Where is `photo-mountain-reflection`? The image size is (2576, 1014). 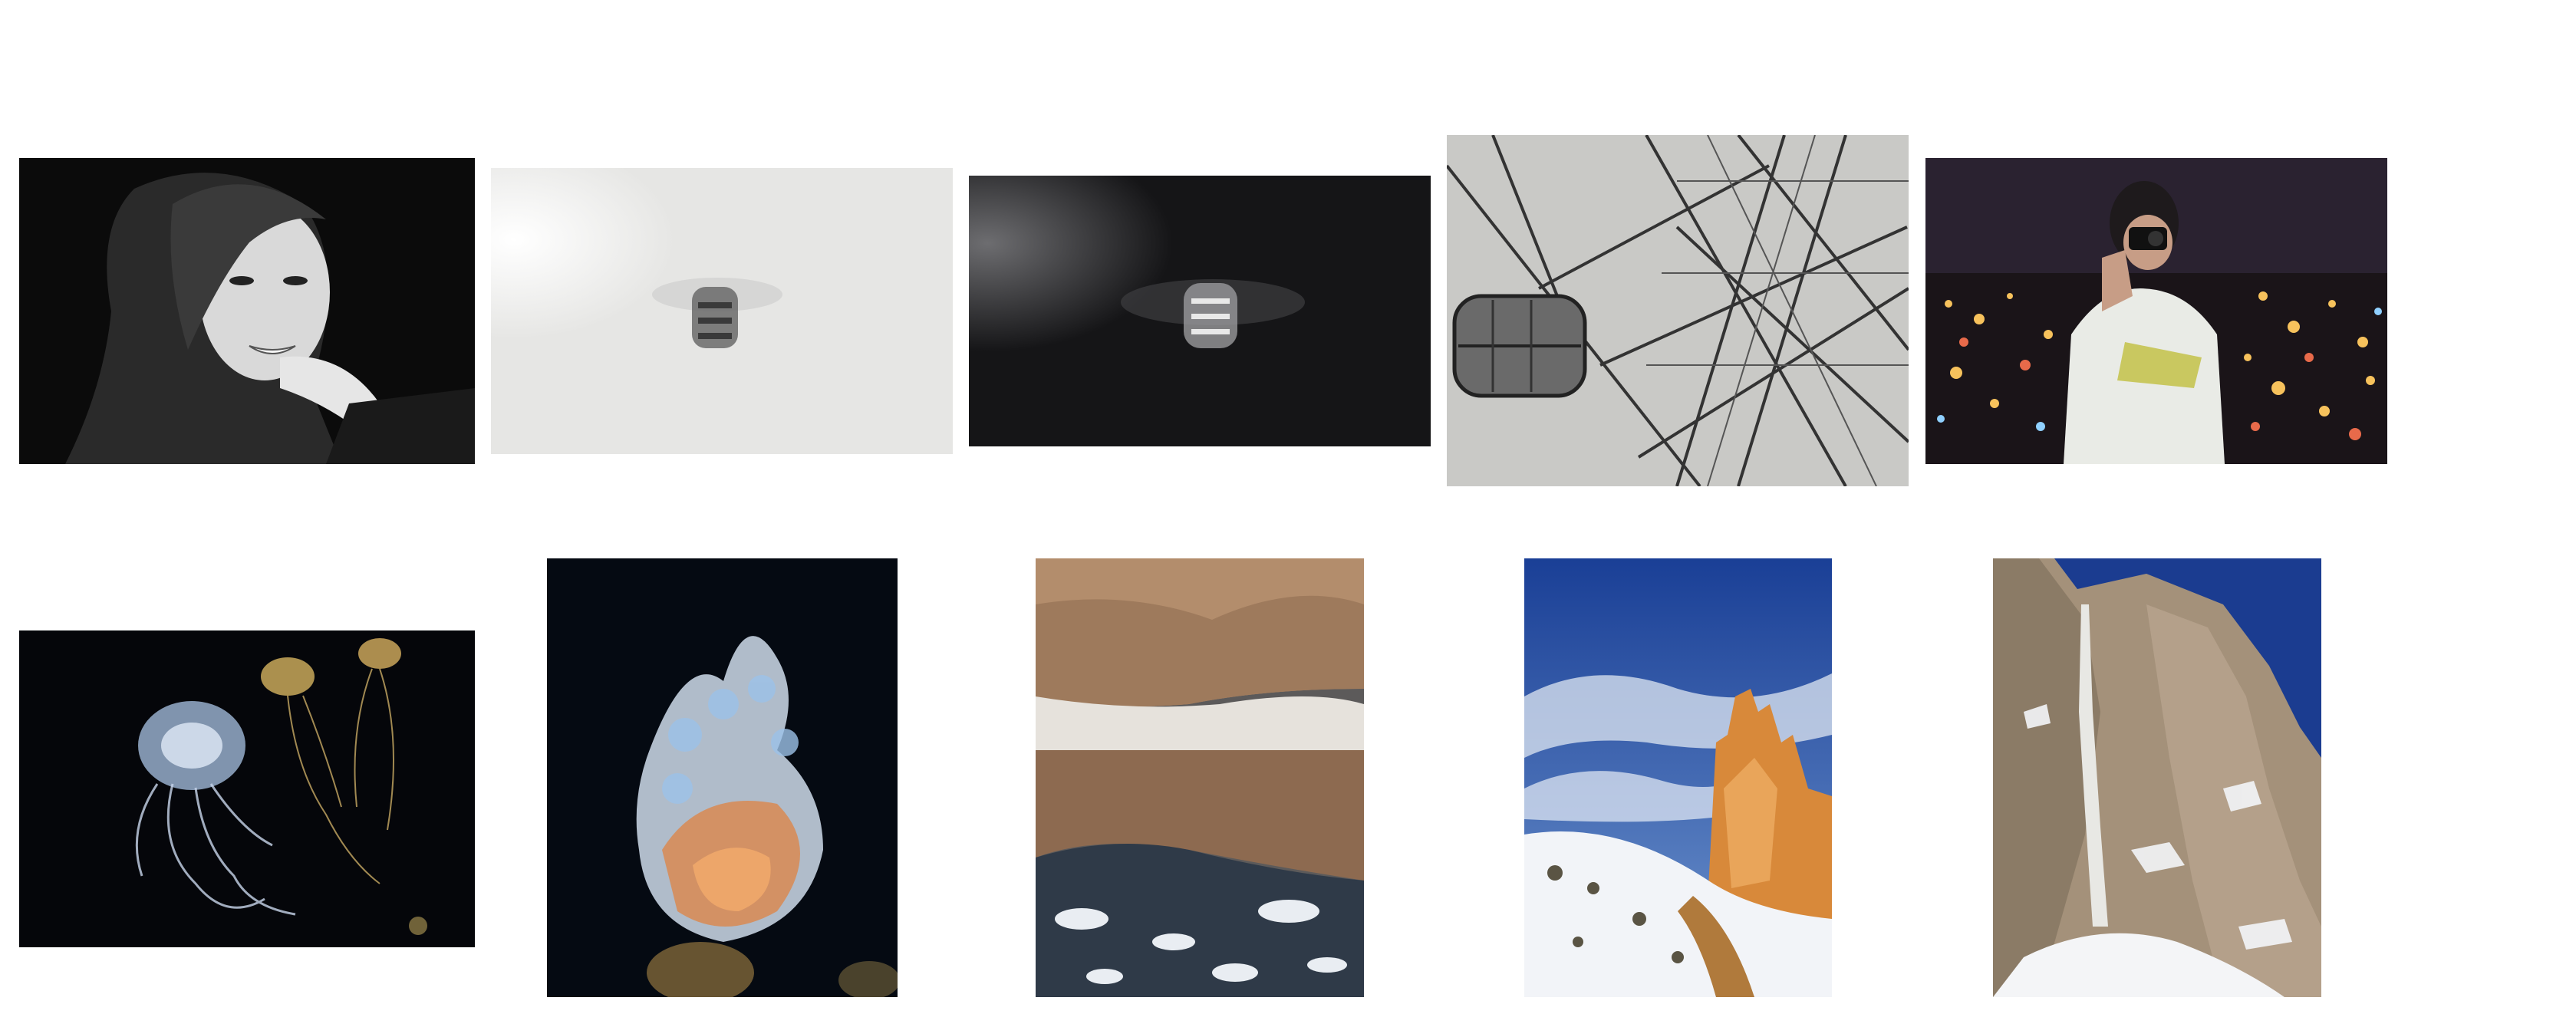
photo-mountain-reflection is located at coordinates (1200, 778).